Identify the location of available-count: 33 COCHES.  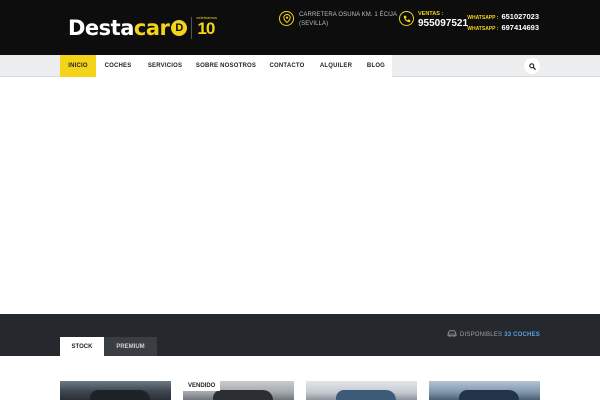
(522, 334).